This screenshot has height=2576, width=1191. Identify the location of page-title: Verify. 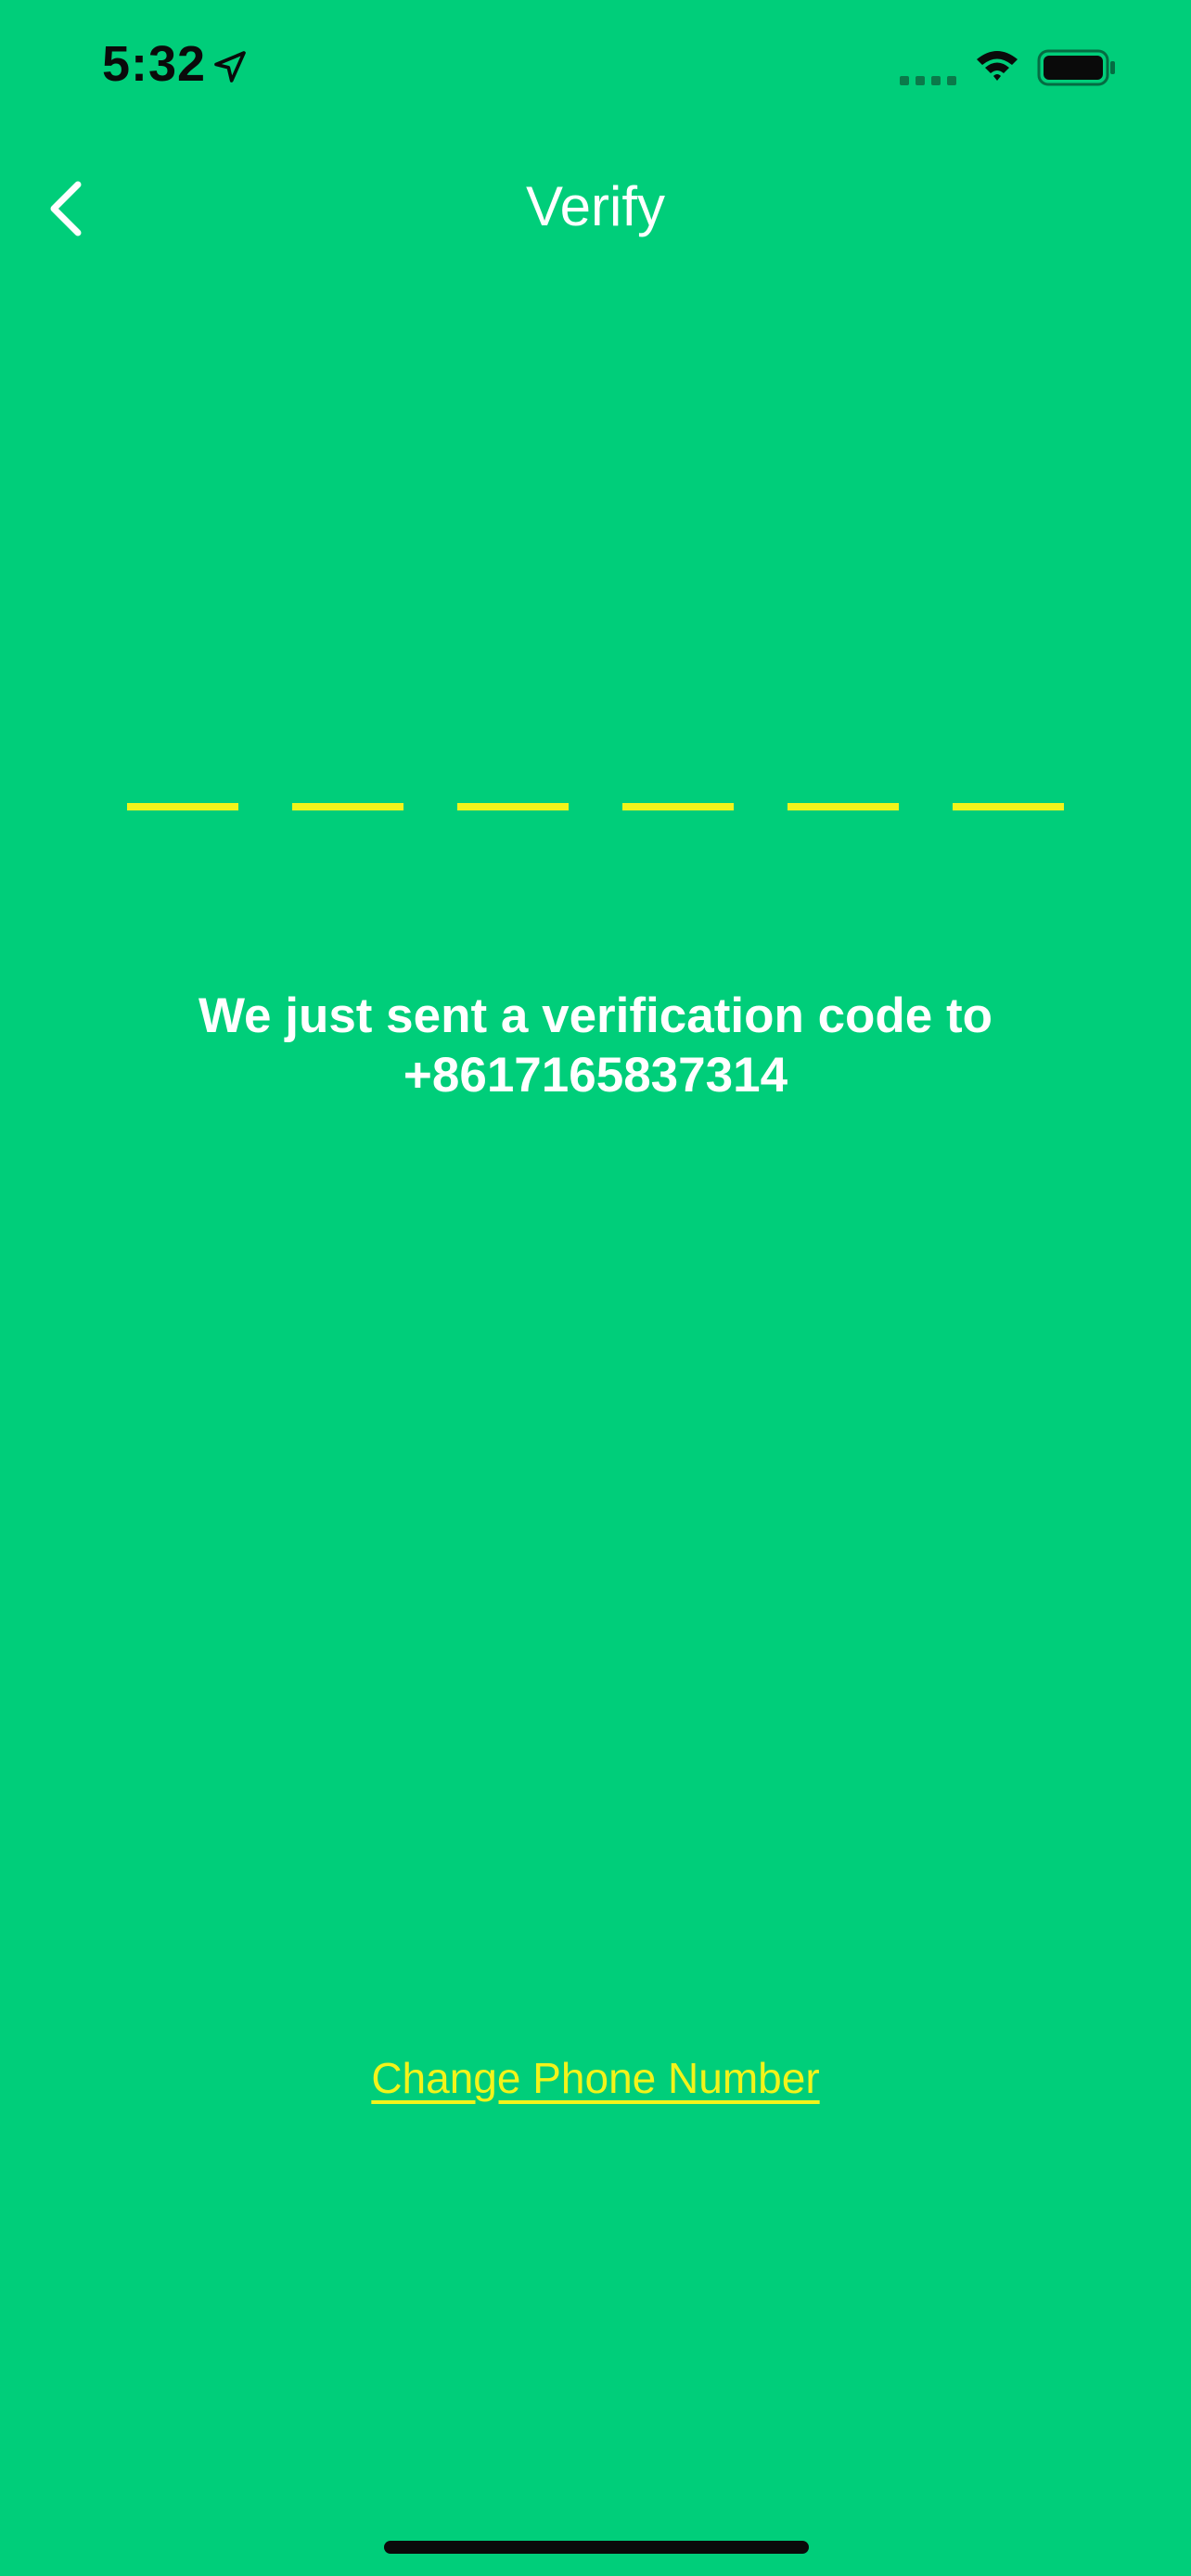
(595, 206).